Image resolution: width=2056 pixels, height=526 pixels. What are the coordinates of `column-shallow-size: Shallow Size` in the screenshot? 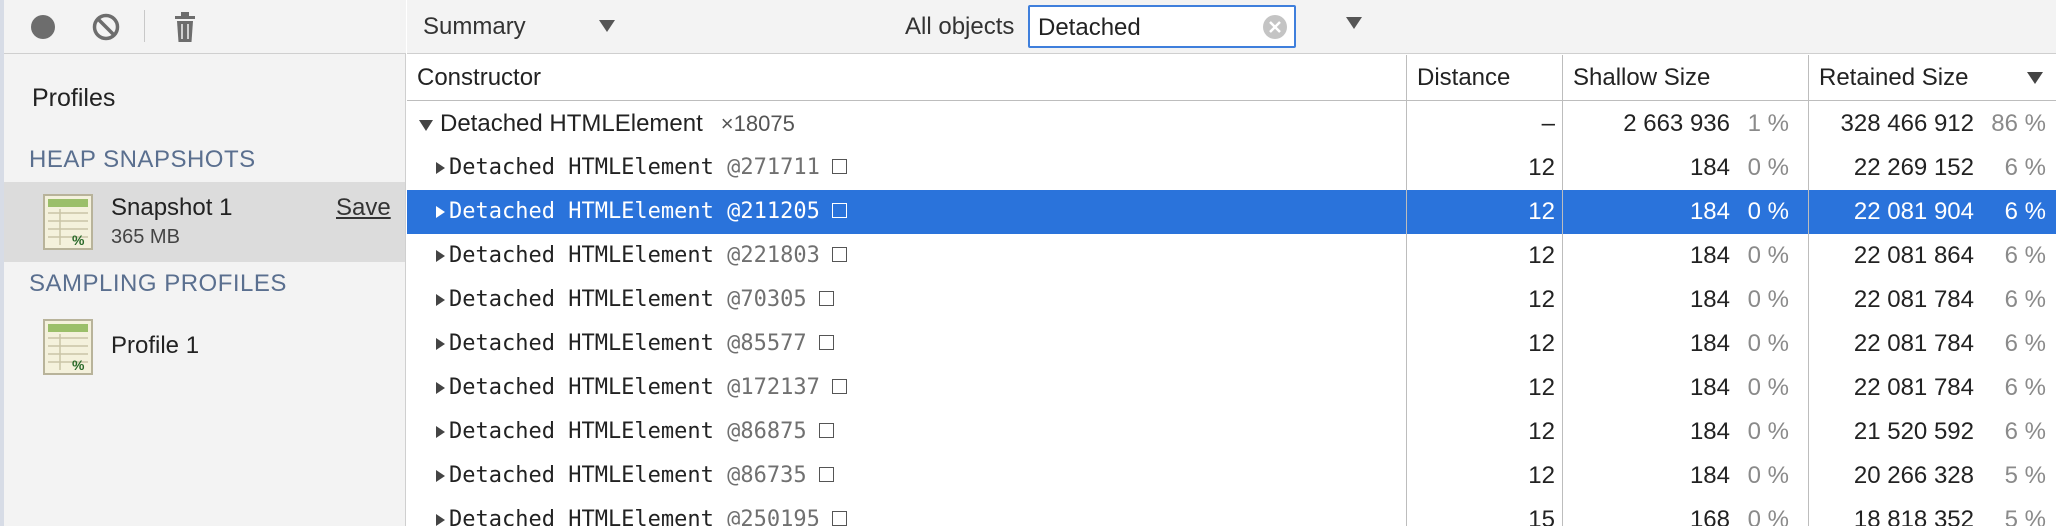 It's located at (1641, 78).